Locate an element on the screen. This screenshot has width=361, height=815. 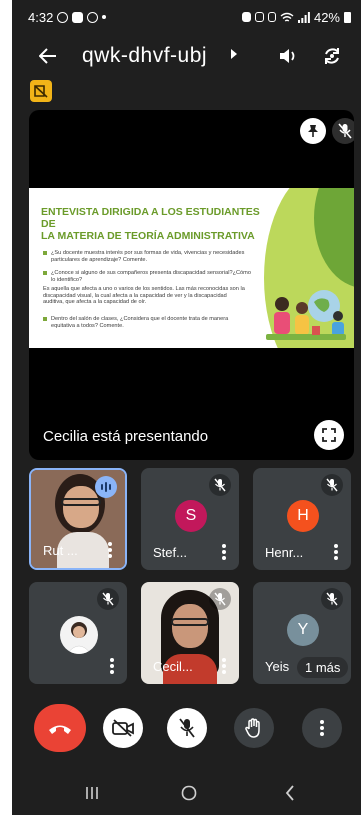
camera-off-icon is located at coordinates (123, 728).